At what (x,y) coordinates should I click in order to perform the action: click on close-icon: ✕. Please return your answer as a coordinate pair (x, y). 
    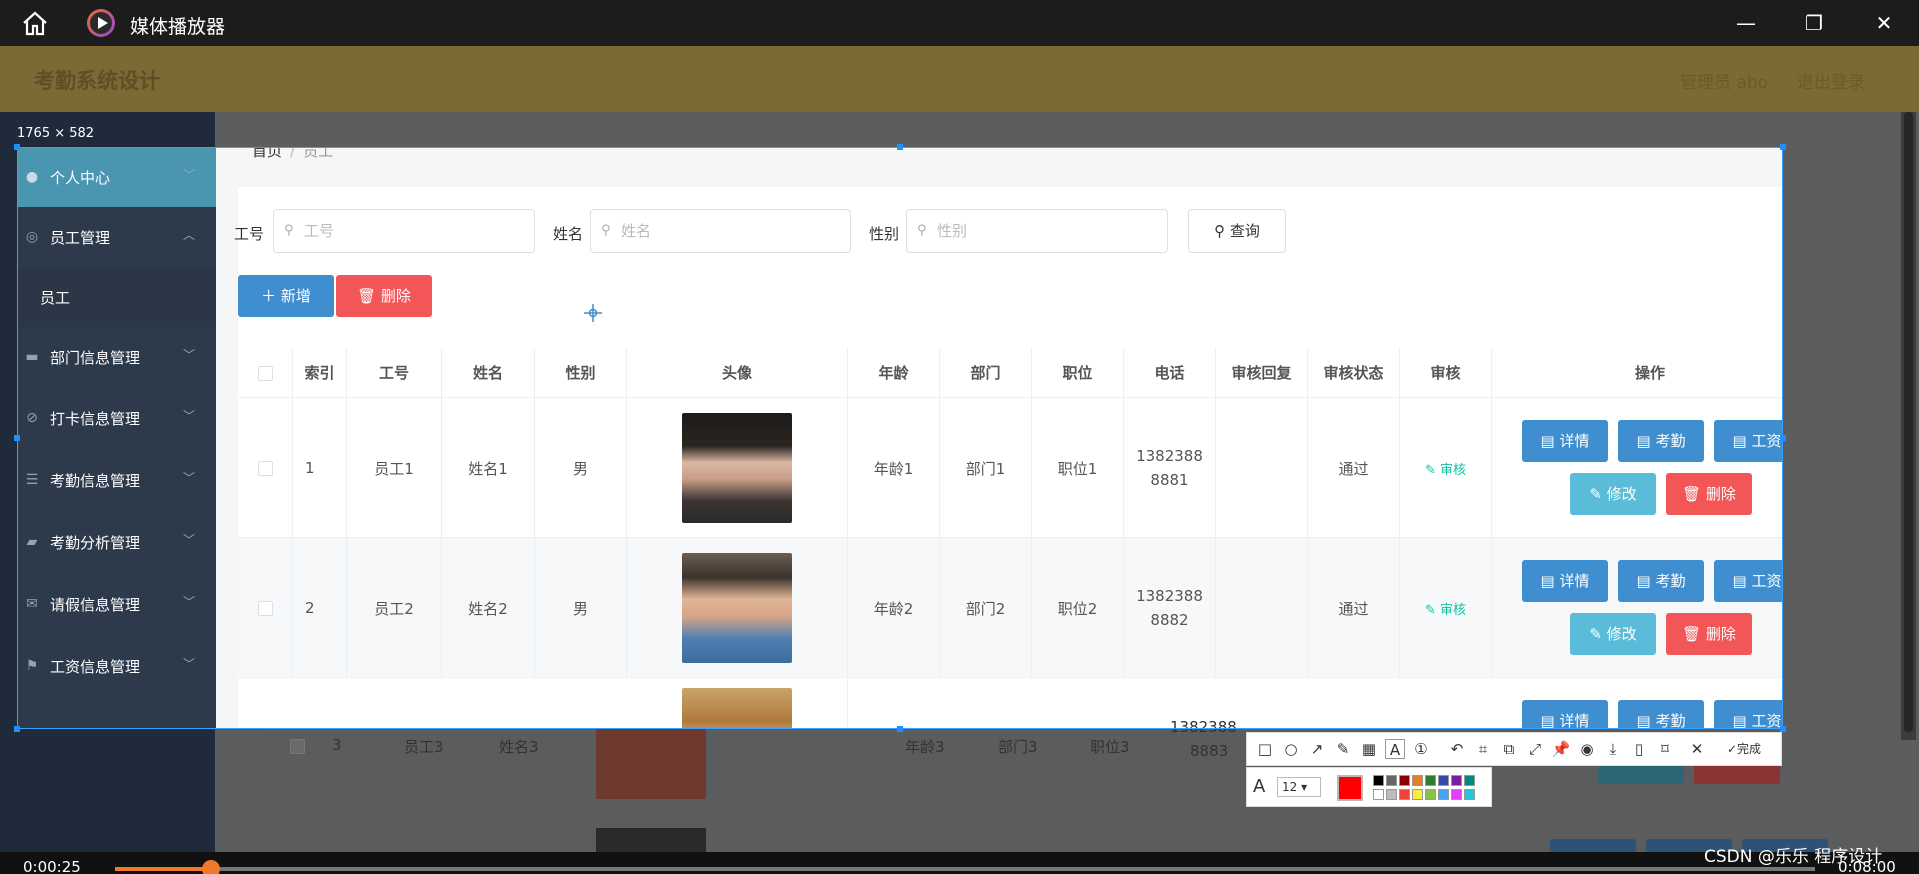
    Looking at the image, I should click on (1884, 23).